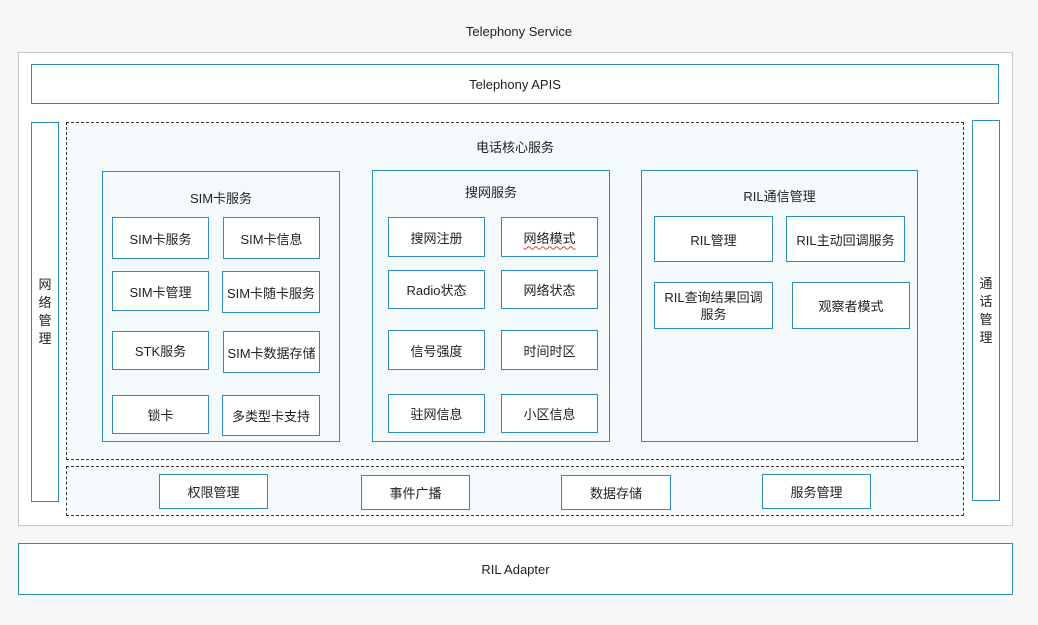 This screenshot has height=625, width=1038. I want to click on network-search-title: 搜网服务, so click(490, 192).